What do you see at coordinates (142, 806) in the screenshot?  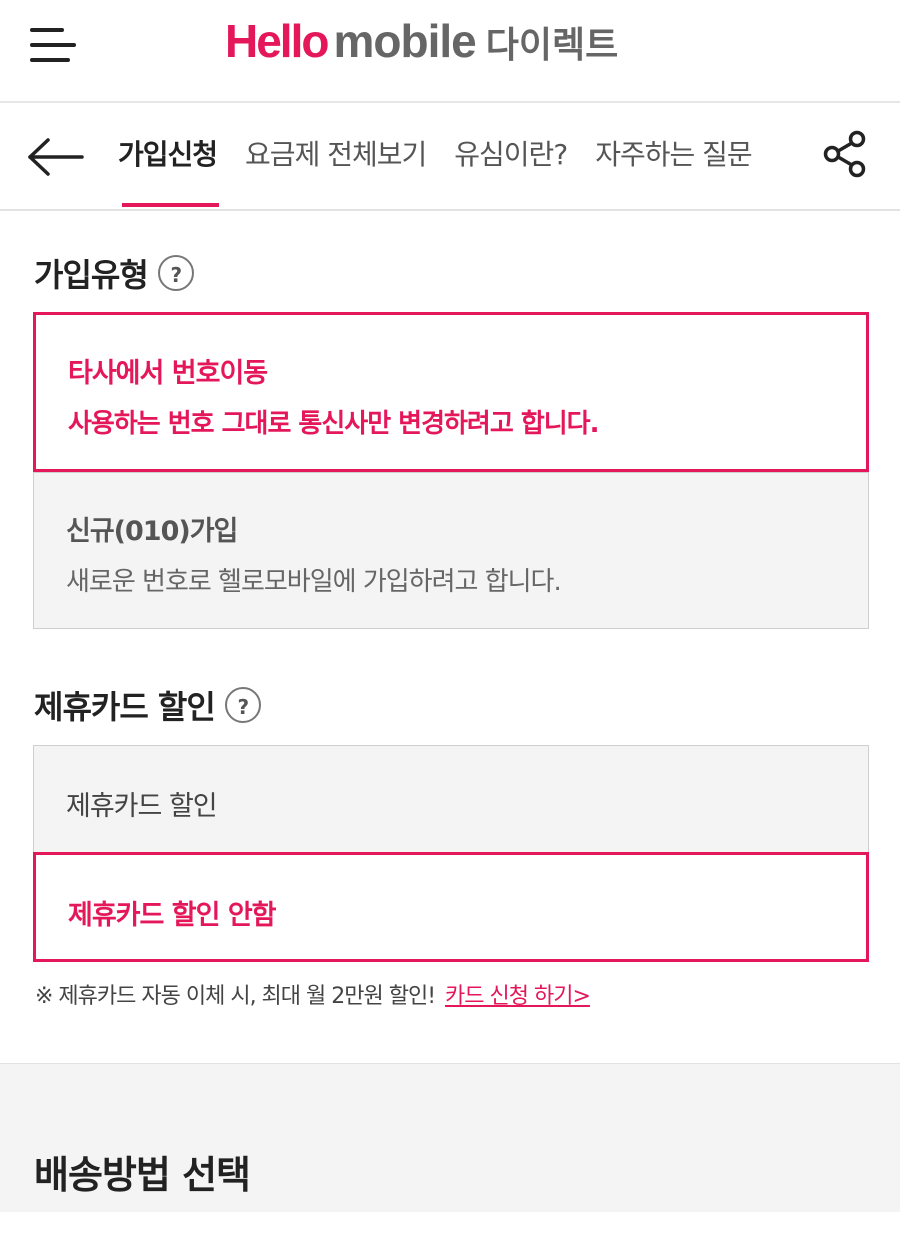 I see `option-card-discount-label: 제휴카드 할인` at bounding box center [142, 806].